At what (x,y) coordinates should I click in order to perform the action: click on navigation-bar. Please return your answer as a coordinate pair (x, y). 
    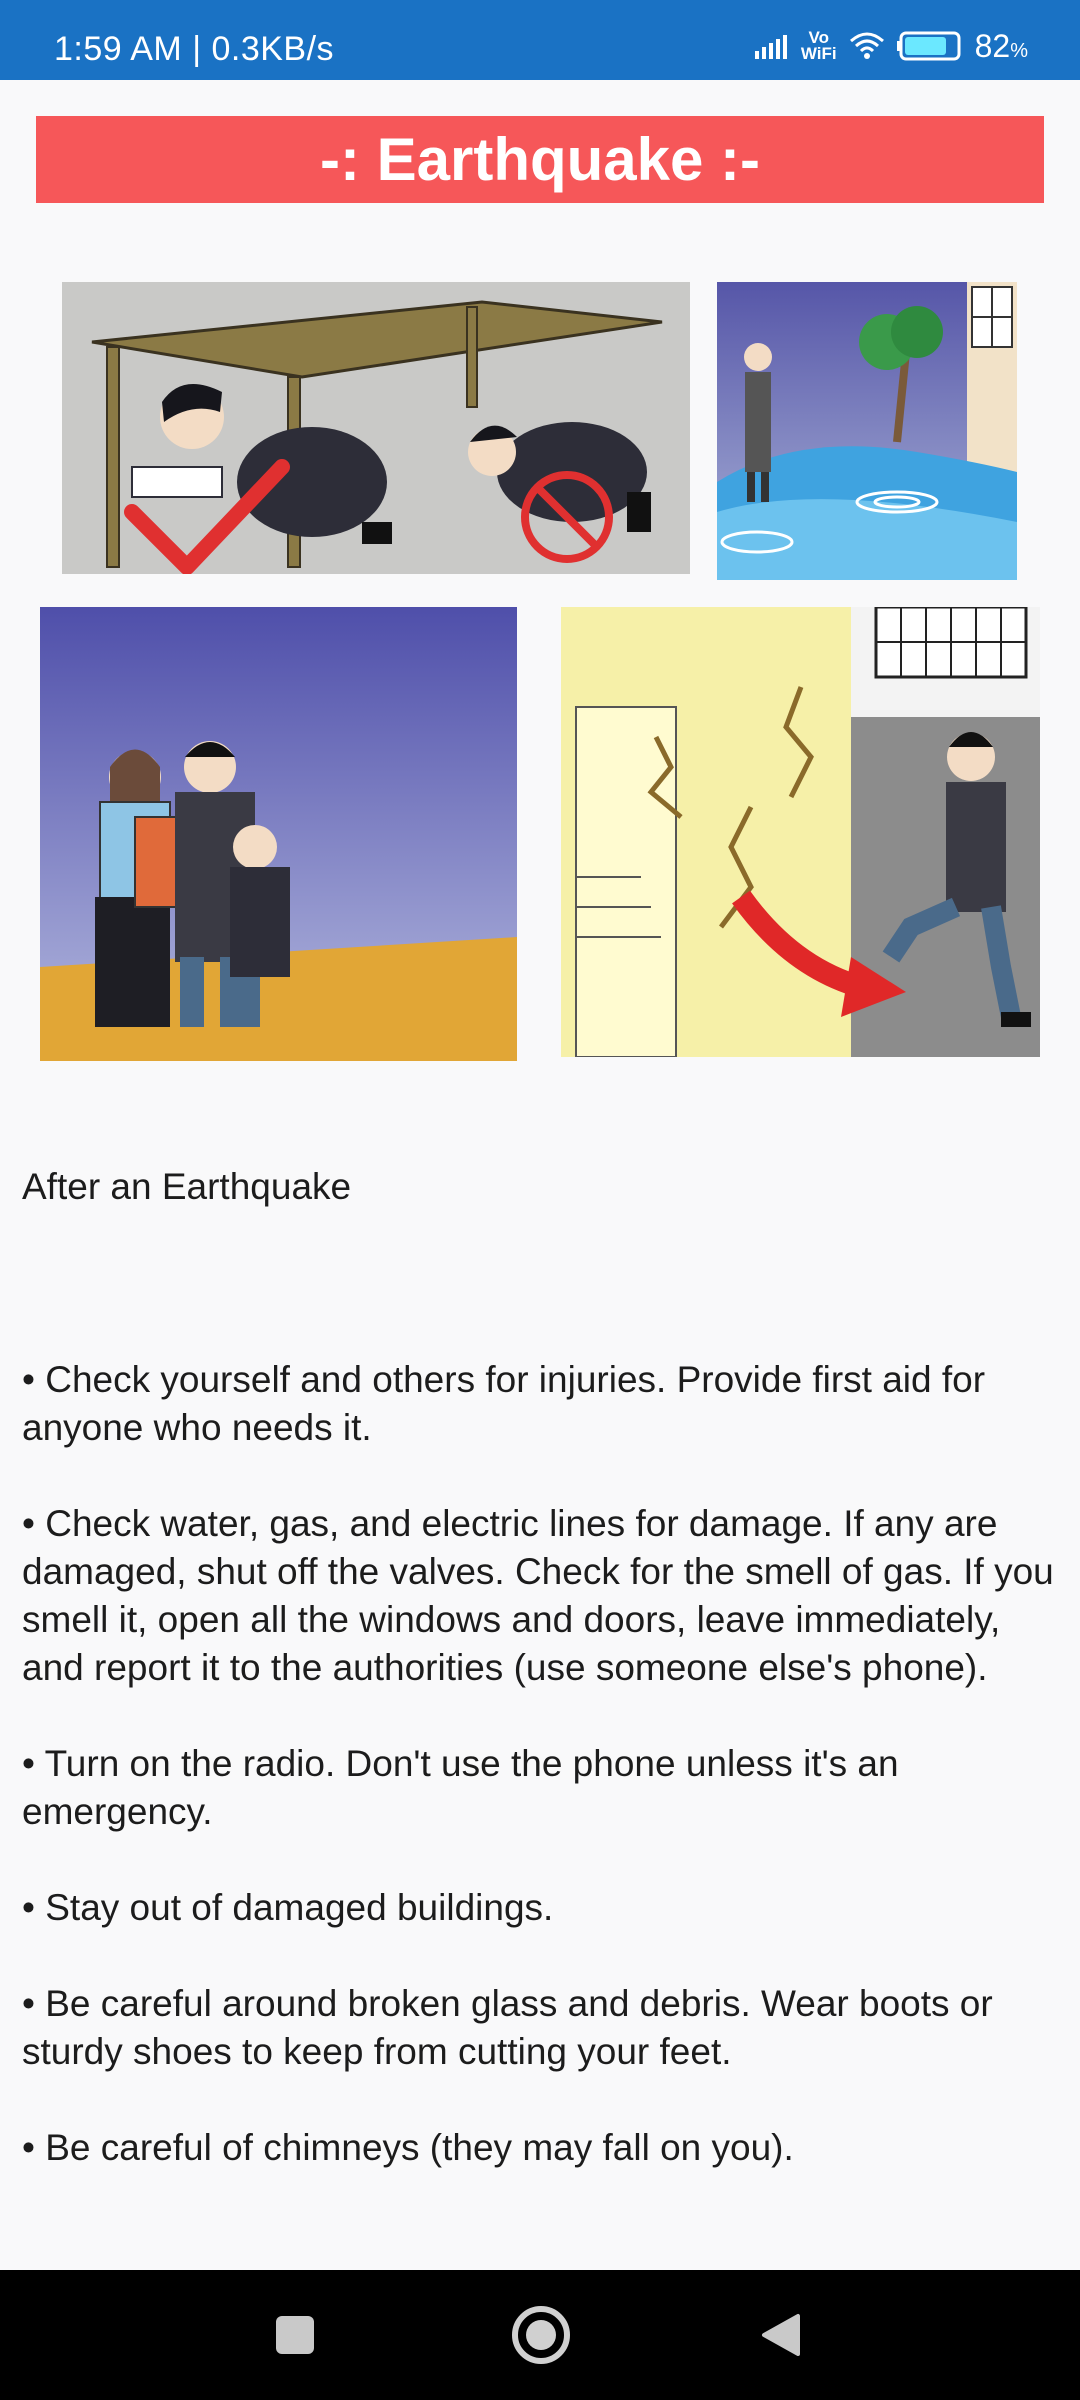
    Looking at the image, I should click on (540, 2335).